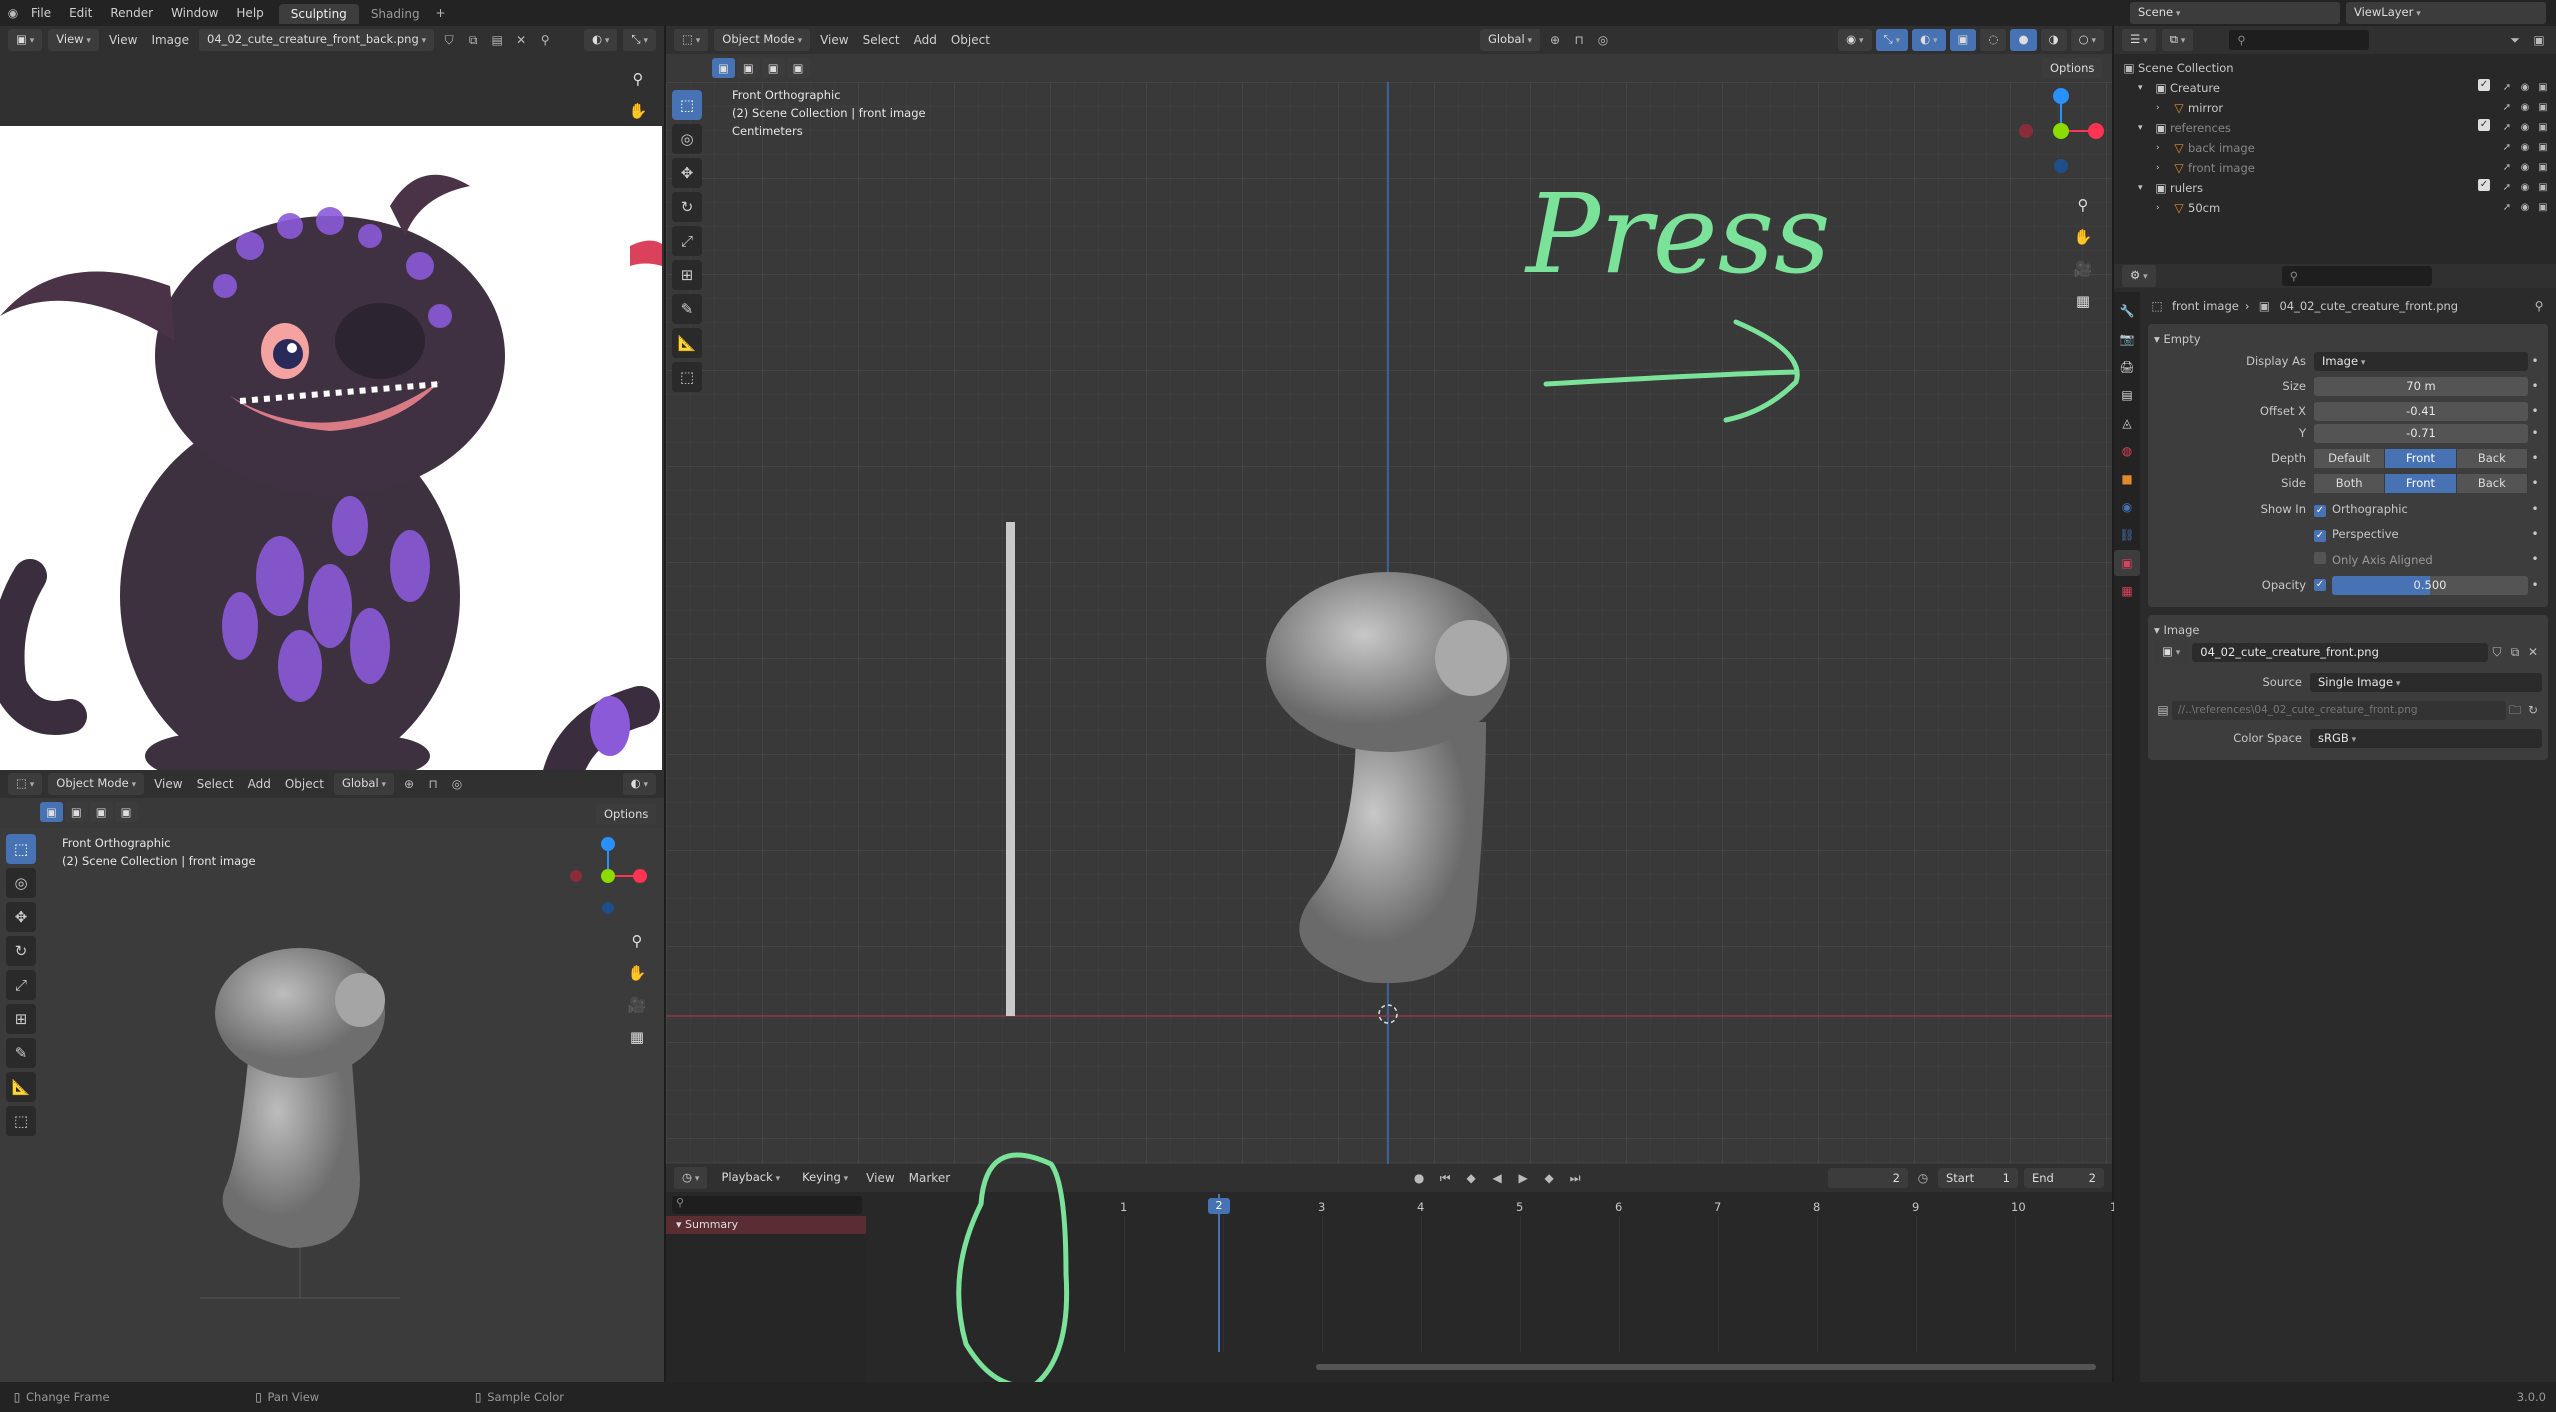 Image resolution: width=2556 pixels, height=1412 pixels. Describe the element at coordinates (473, 40) in the screenshot. I see `new-image-icon: ⧉` at that location.